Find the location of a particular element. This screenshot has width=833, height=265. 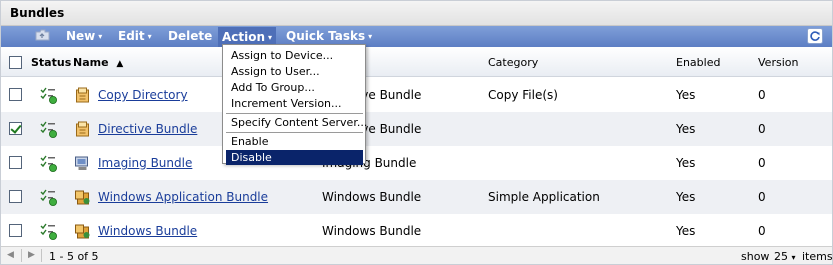

refresh-icon is located at coordinates (815, 36).